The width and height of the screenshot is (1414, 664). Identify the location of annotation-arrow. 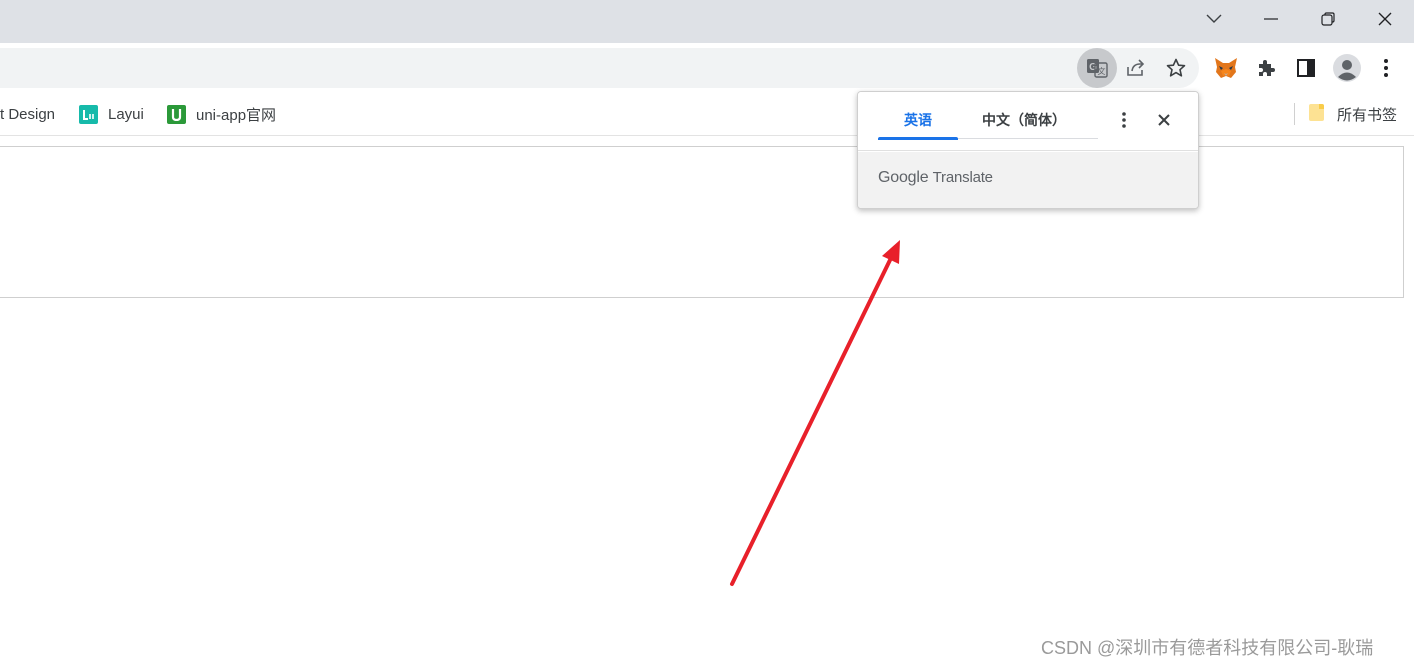
(815, 413).